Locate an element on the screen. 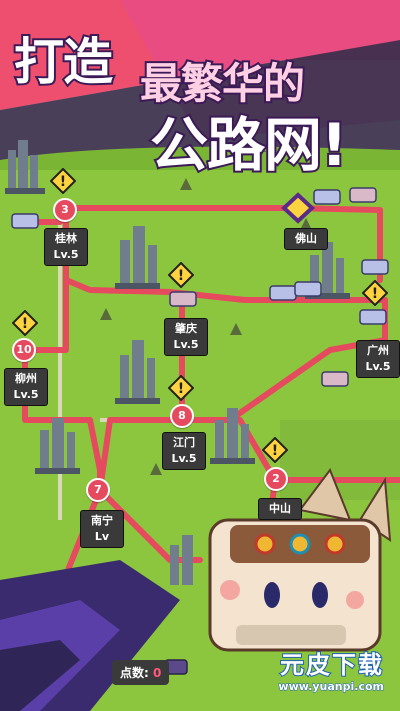 This screenshot has height=711, width=400. city-sign-guilin: 桂林 Lv.5 is located at coordinates (66, 247).